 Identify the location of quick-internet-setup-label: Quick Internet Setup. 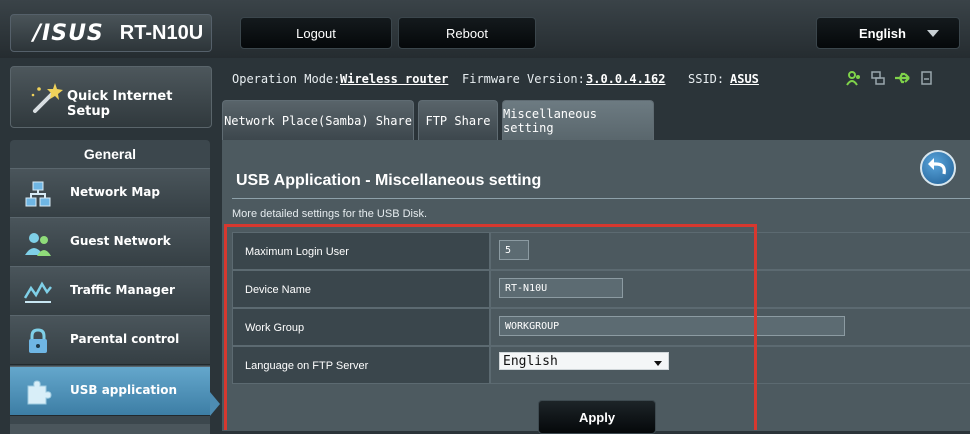
(120, 104).